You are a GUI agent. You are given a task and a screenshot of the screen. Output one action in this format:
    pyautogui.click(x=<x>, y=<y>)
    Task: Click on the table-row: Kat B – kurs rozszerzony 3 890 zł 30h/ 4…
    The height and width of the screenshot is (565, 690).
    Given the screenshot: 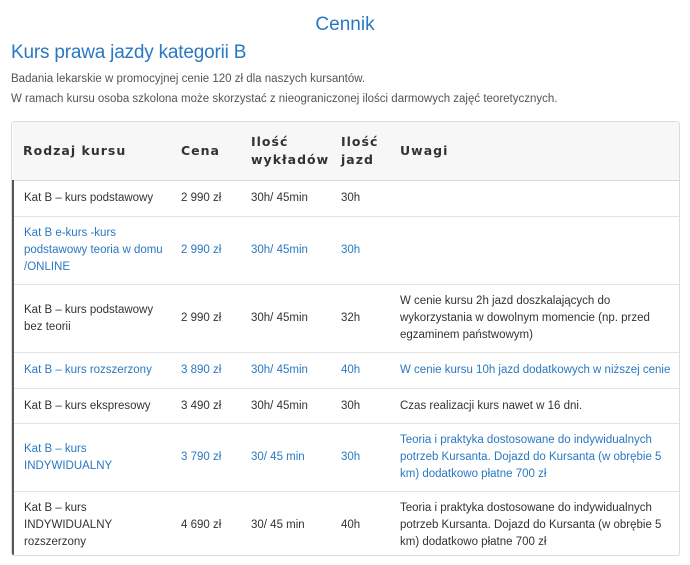 What is the action you would take?
    pyautogui.click(x=345, y=370)
    